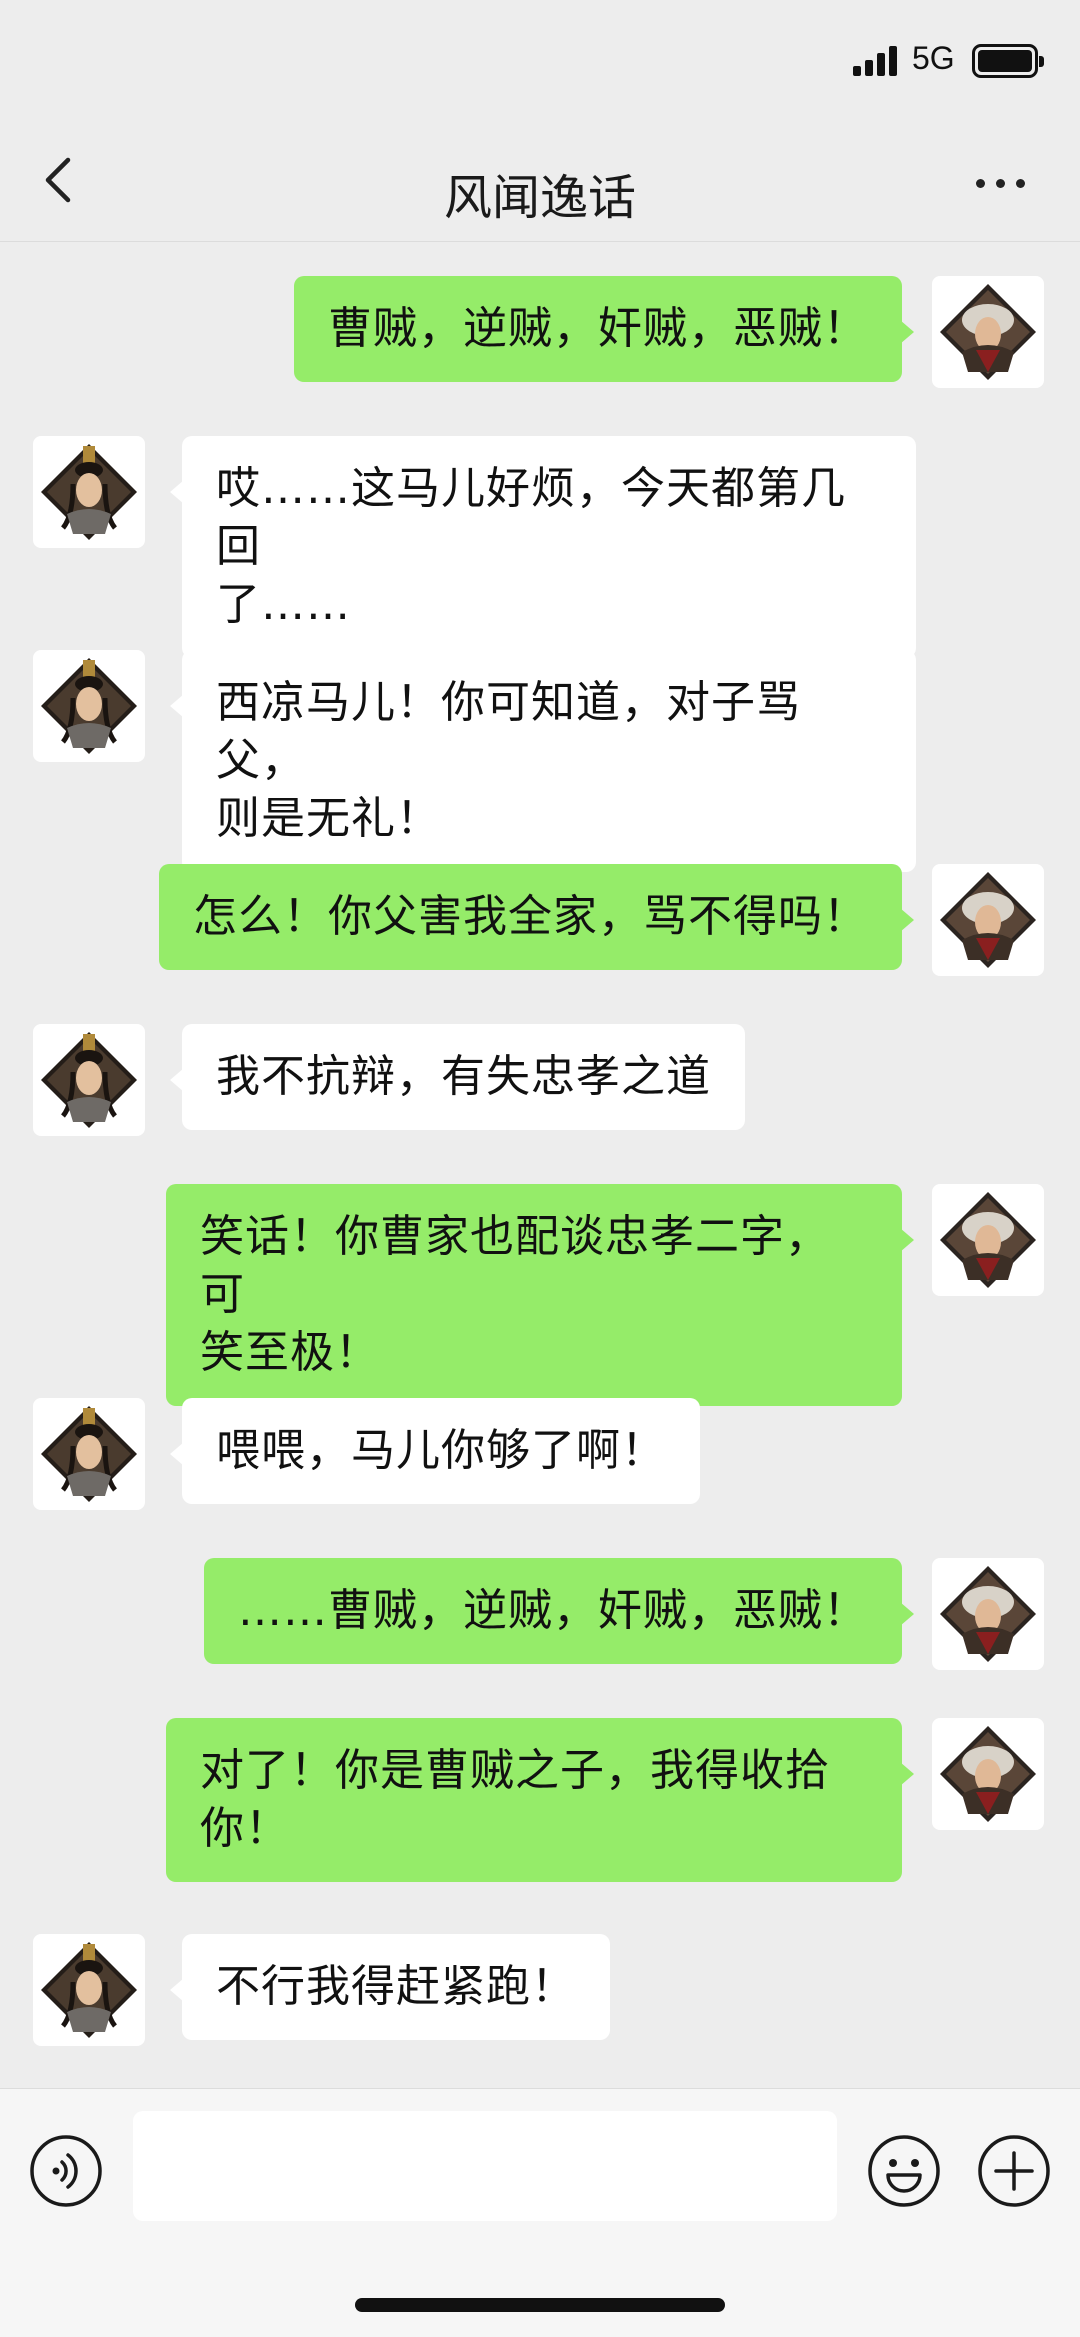  Describe the element at coordinates (515, 1265) in the screenshot. I see `message-line: 笑话！你曹家也配谈忠孝二字，可` at that location.